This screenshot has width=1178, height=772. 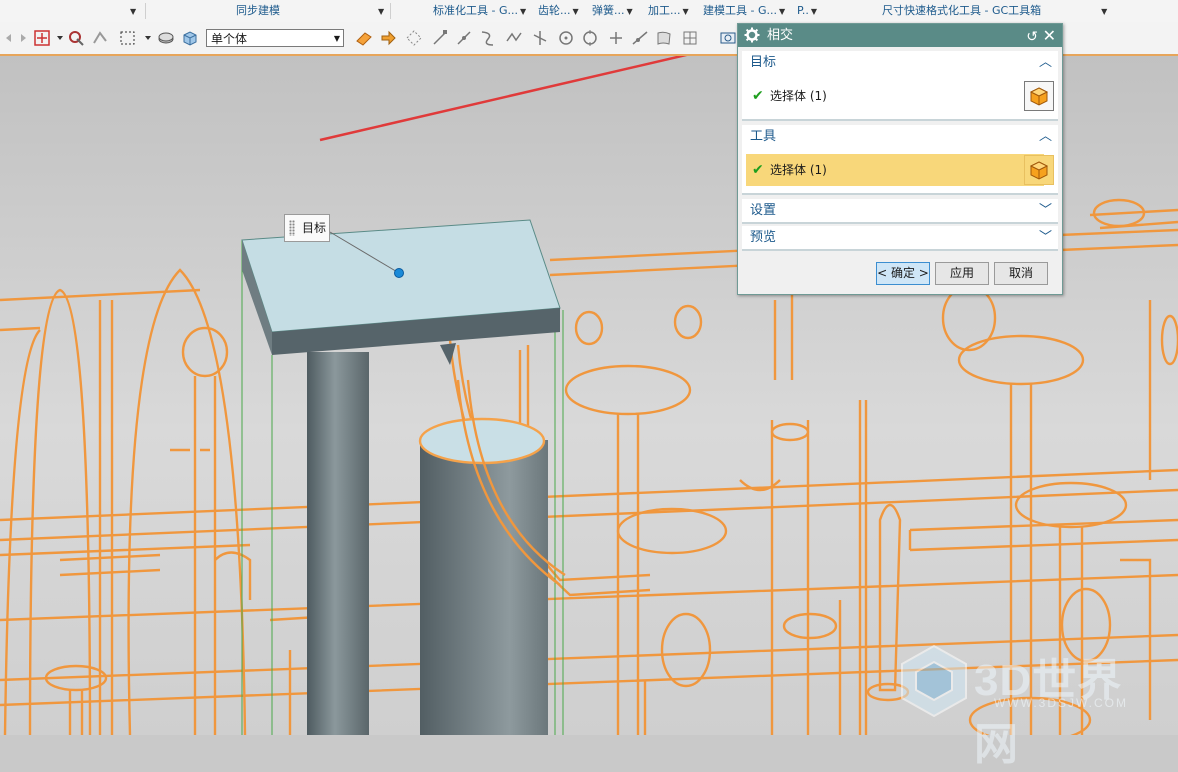 What do you see at coordinates (900, 63) in the screenshot?
I see `target-section-header: 目标 ︿` at bounding box center [900, 63].